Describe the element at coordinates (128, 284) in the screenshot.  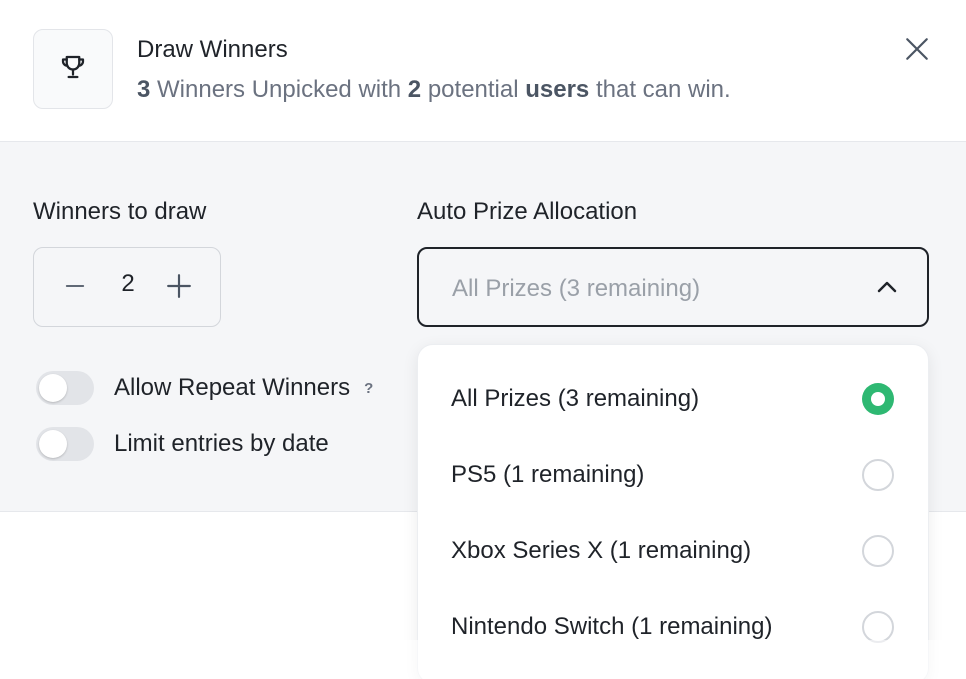
I see `winners-count-value: 2` at that location.